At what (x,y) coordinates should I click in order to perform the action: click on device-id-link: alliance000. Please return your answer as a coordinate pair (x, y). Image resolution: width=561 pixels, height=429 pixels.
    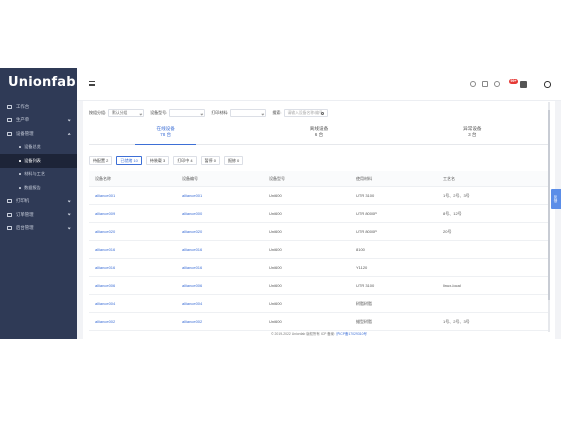
    Looking at the image, I should click on (219, 213).